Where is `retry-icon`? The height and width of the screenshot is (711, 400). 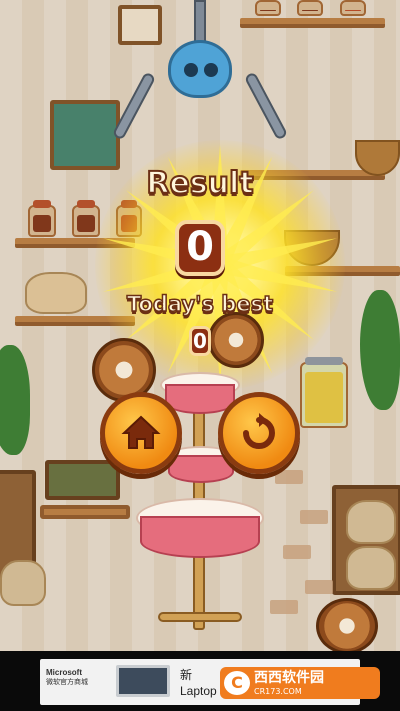
retry-icon is located at coordinates (259, 431).